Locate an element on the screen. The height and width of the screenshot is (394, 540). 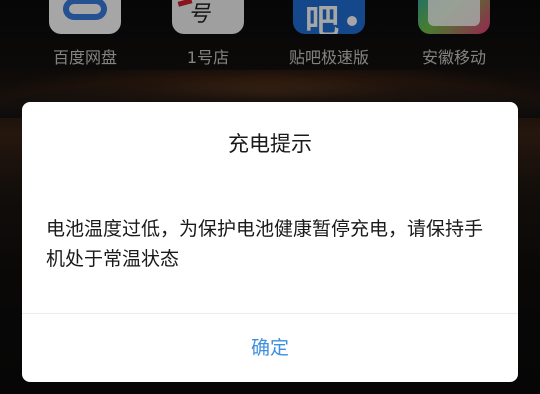
dialog-message: 电池温度过低，为保护电池健康暂停充电，请保持手机处于常温状态 is located at coordinates (265, 244).